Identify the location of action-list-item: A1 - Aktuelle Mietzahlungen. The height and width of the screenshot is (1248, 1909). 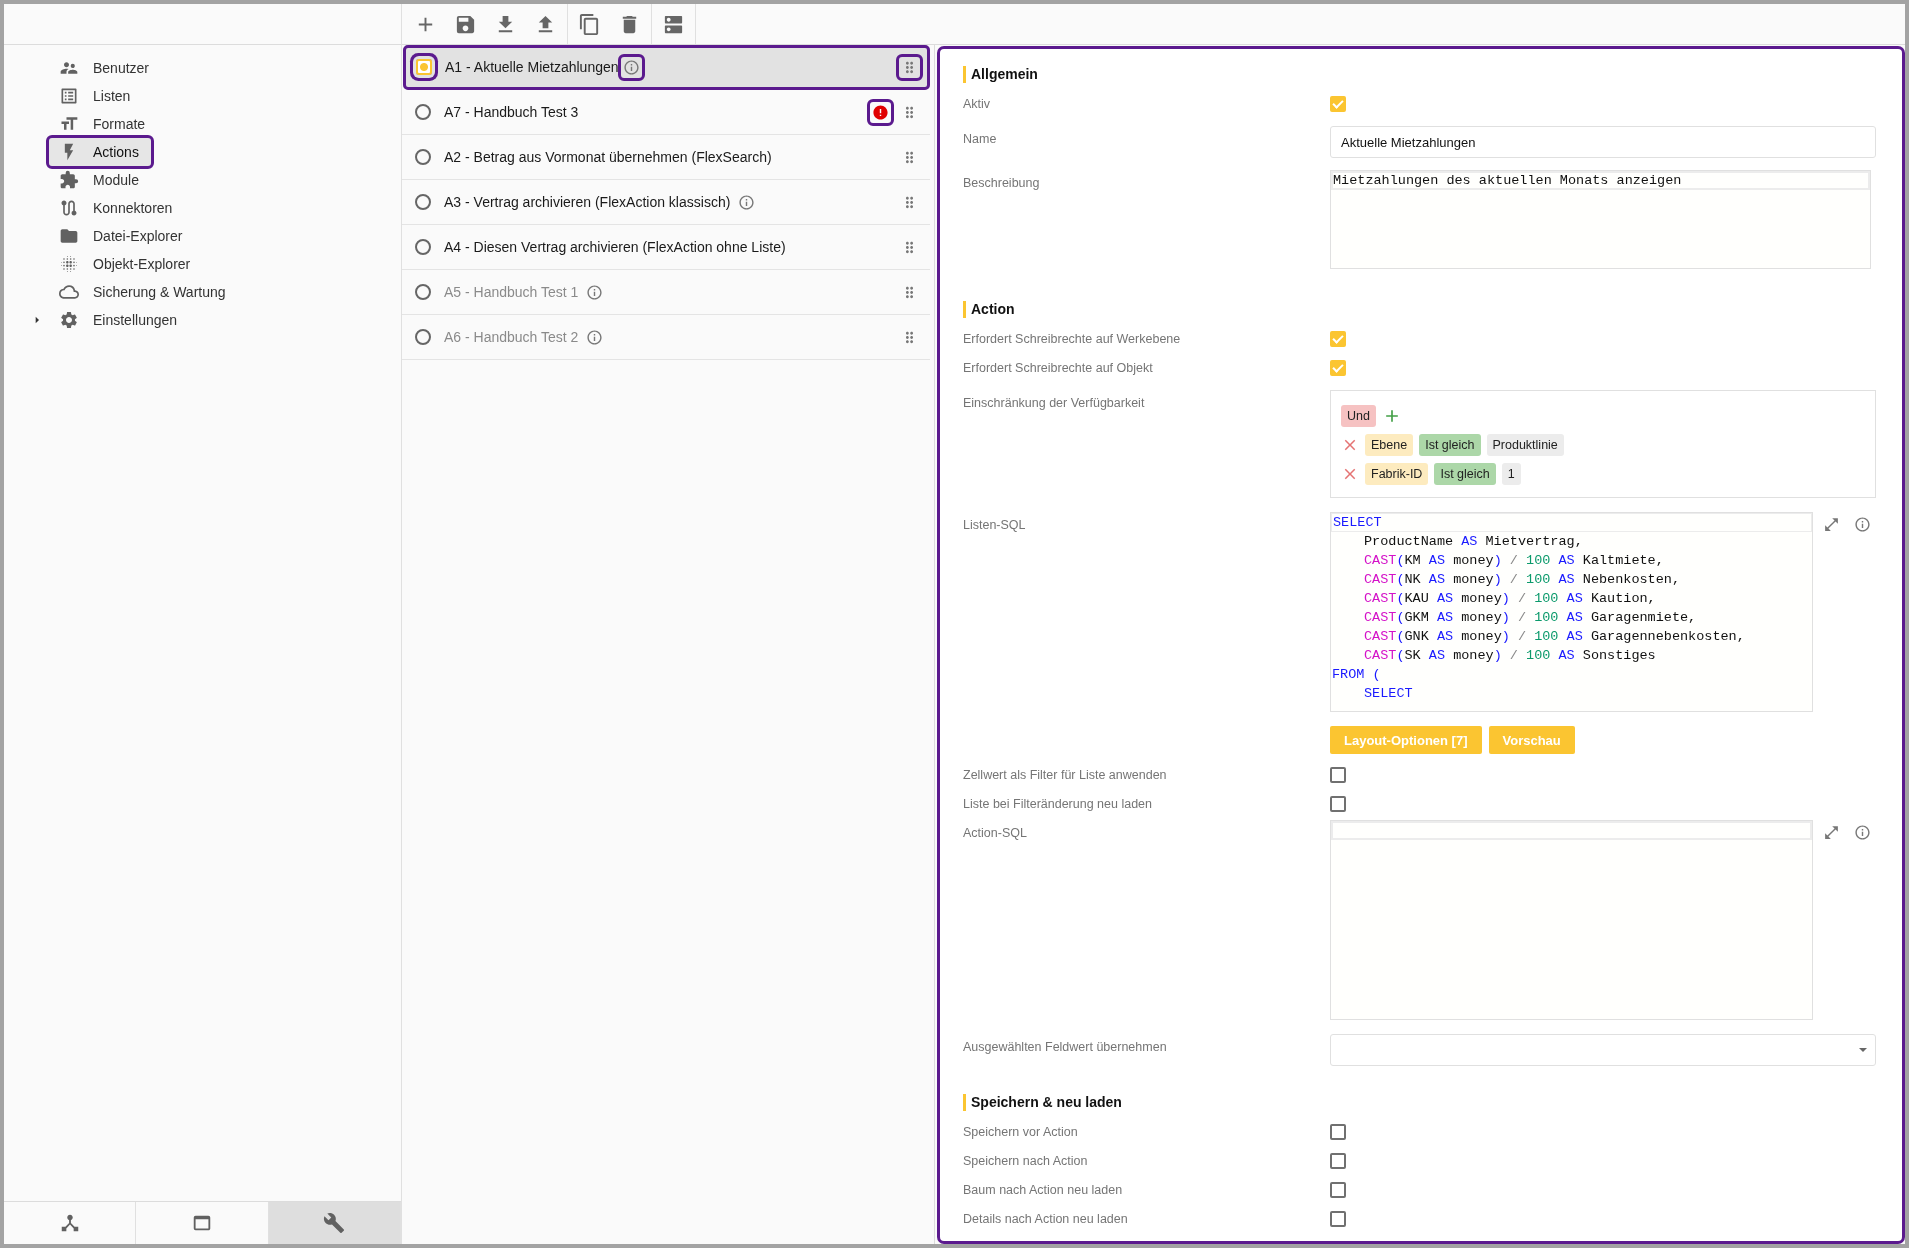
(666, 67).